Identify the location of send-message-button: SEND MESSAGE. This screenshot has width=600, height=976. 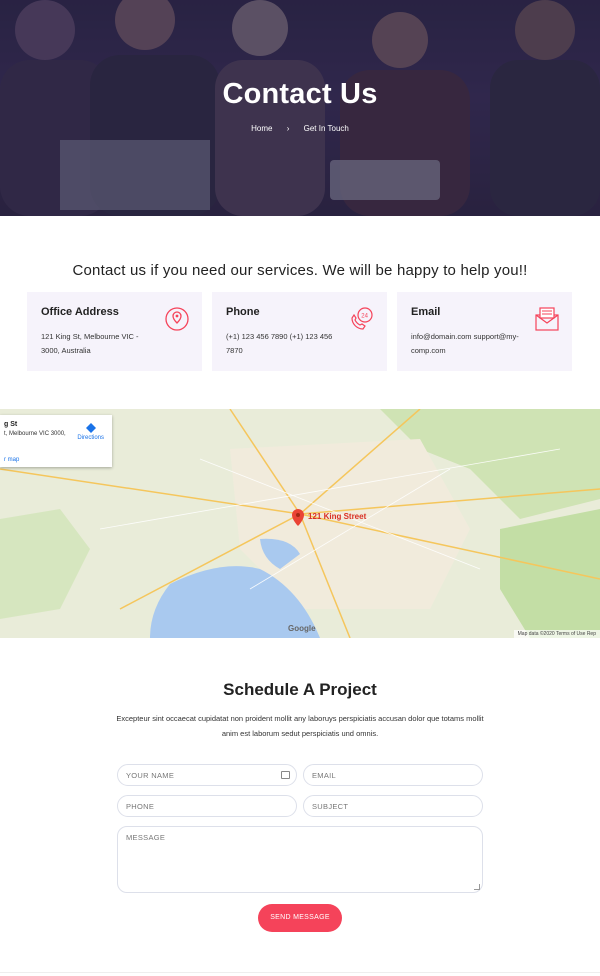
(300, 918).